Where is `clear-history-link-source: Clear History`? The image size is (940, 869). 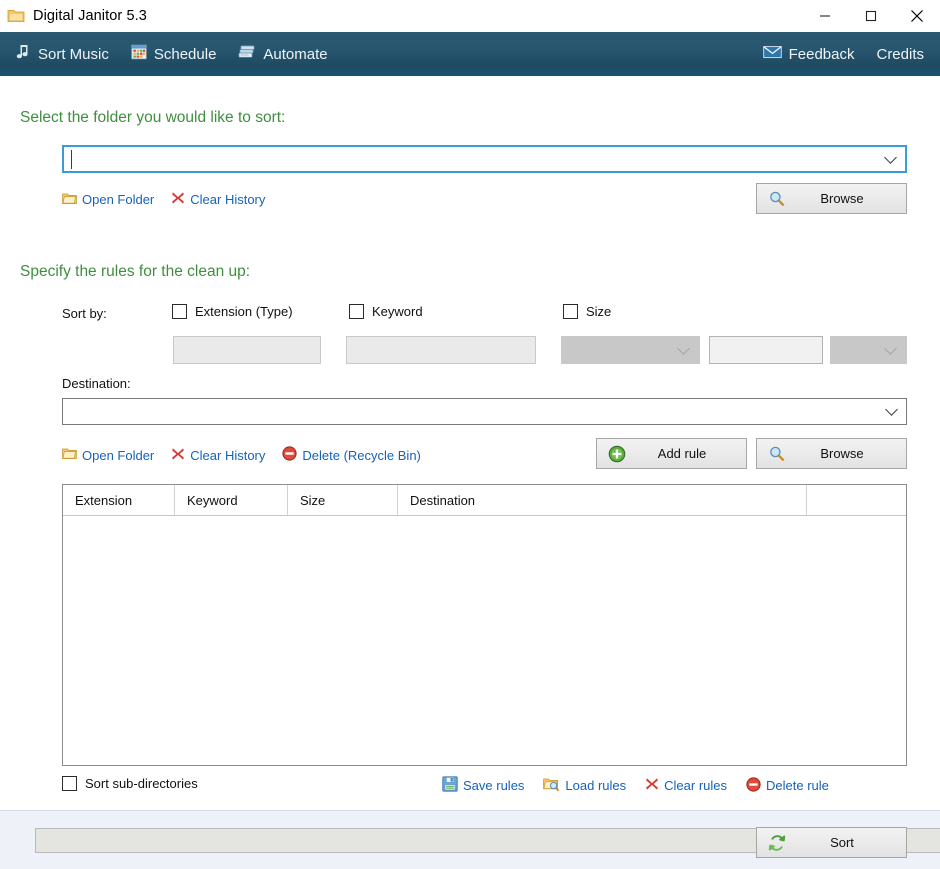 clear-history-link-source: Clear History is located at coordinates (218, 199).